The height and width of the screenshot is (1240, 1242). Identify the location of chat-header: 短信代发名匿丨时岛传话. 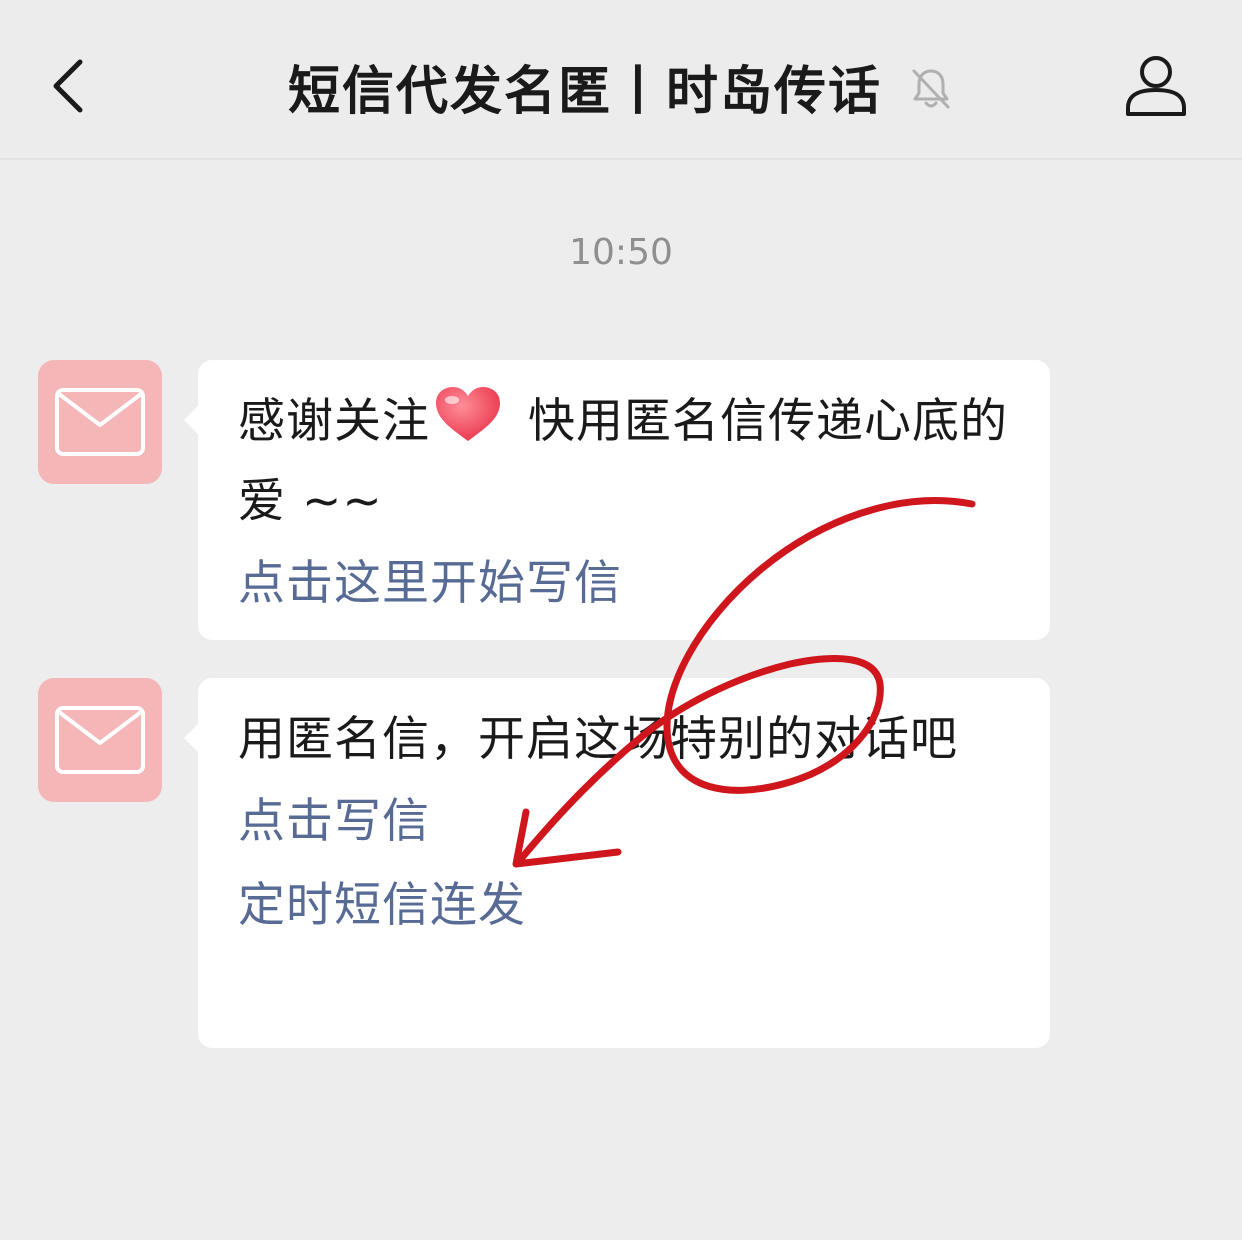
(621, 80).